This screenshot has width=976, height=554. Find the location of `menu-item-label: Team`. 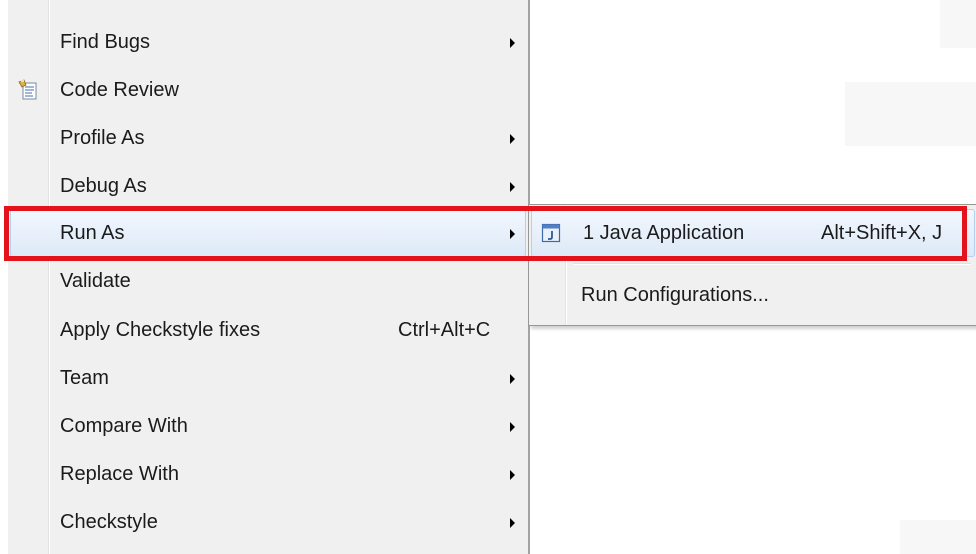

menu-item-label: Team is located at coordinates (84, 378).